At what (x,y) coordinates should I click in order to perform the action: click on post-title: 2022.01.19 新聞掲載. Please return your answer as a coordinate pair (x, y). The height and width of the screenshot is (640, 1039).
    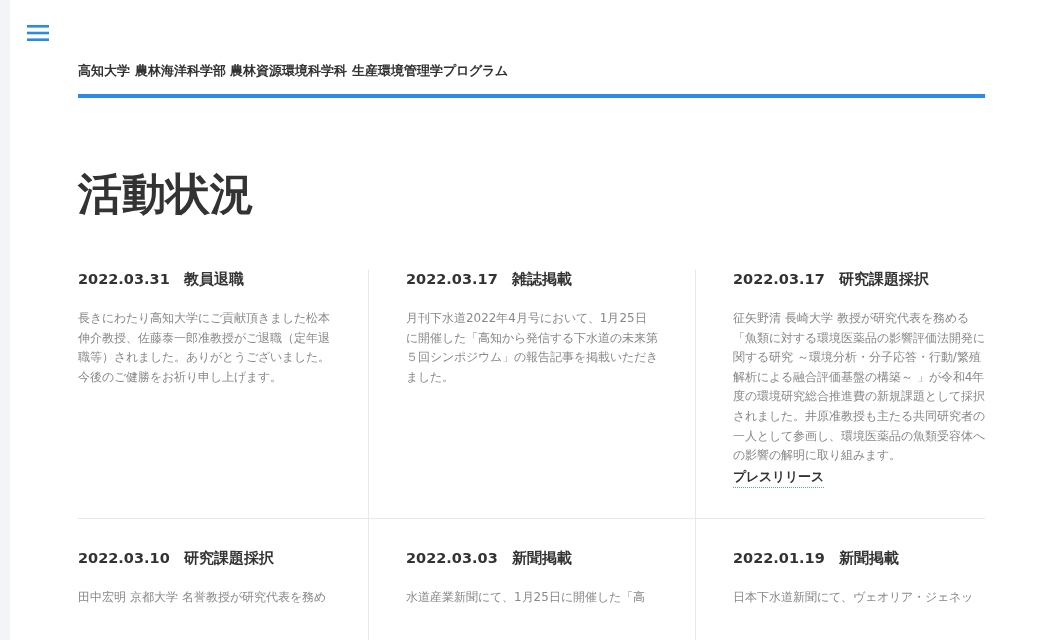
    Looking at the image, I should click on (817, 558).